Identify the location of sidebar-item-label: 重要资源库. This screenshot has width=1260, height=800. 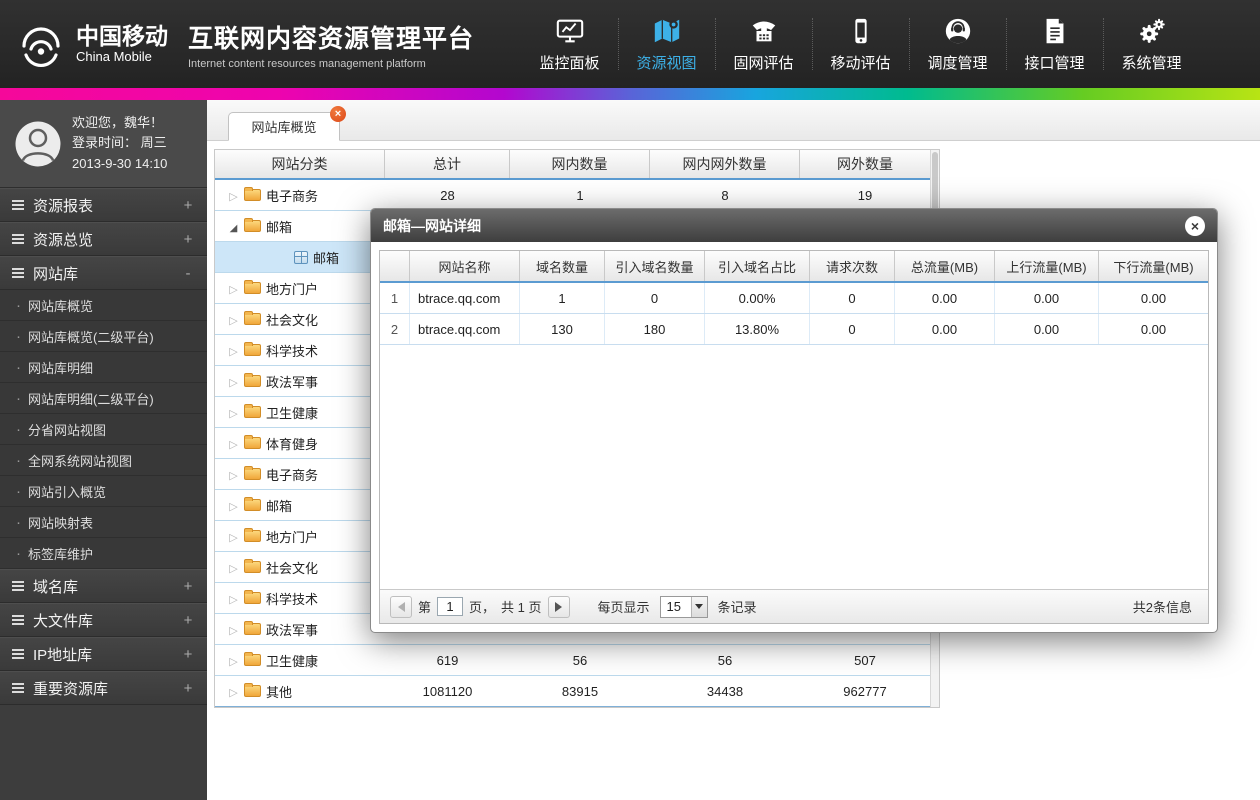
(71, 689).